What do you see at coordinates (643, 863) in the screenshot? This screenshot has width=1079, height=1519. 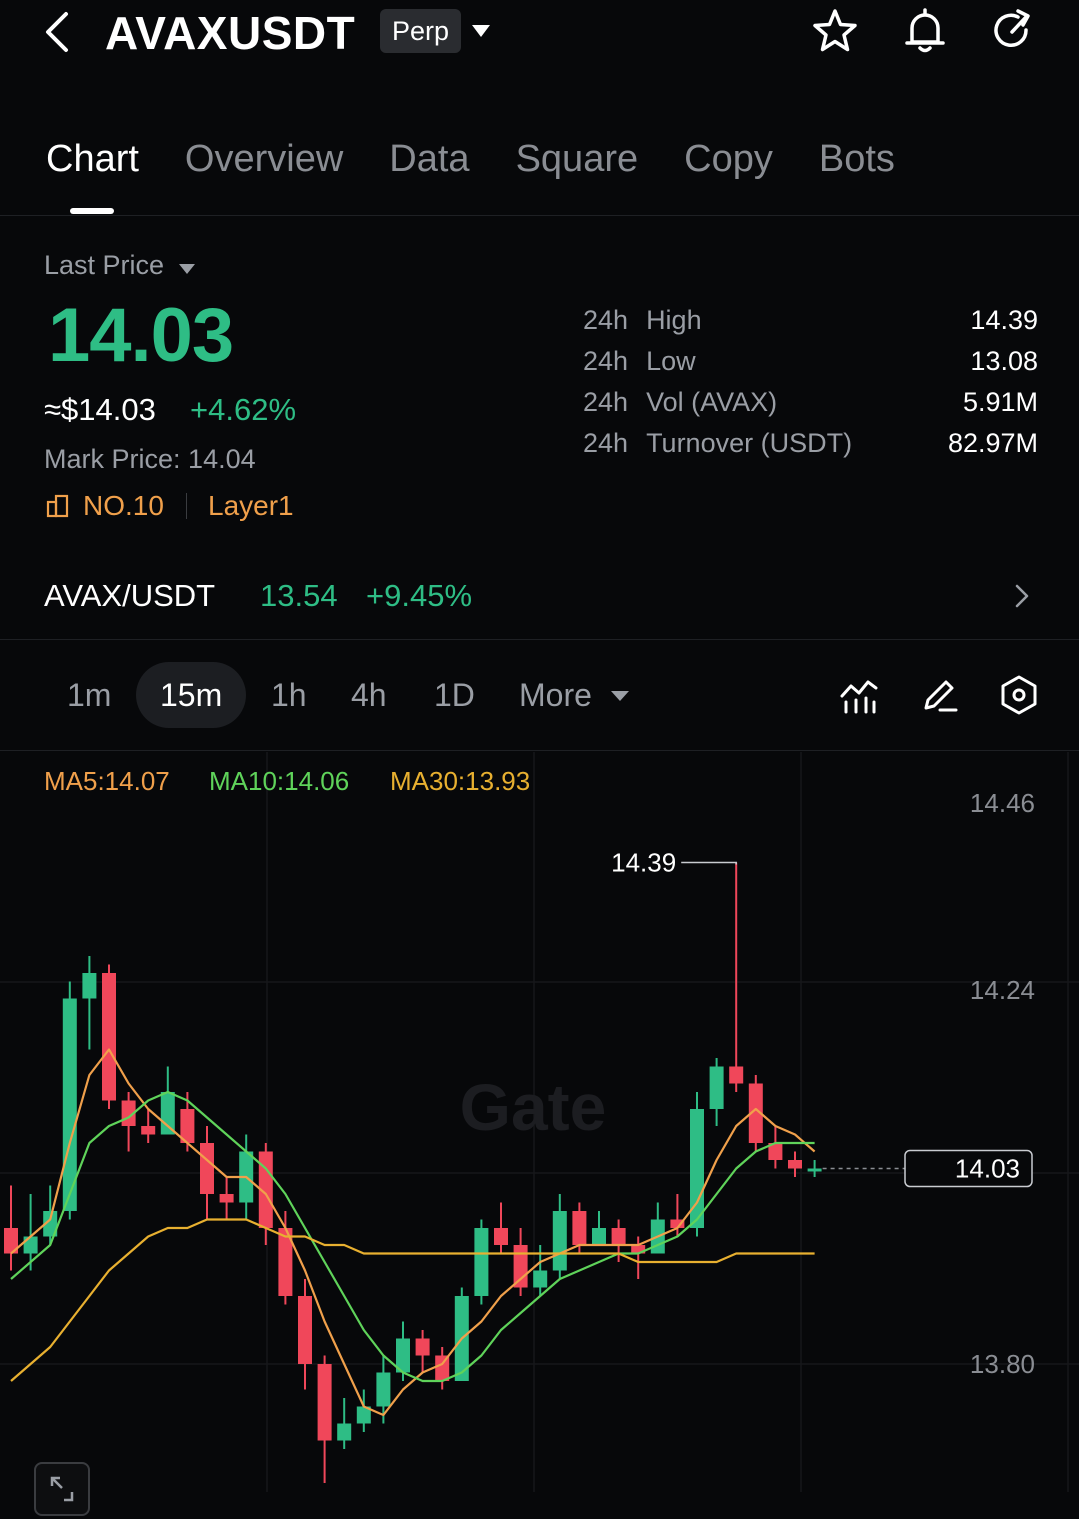 I see `high-marker-label: 14.39` at bounding box center [643, 863].